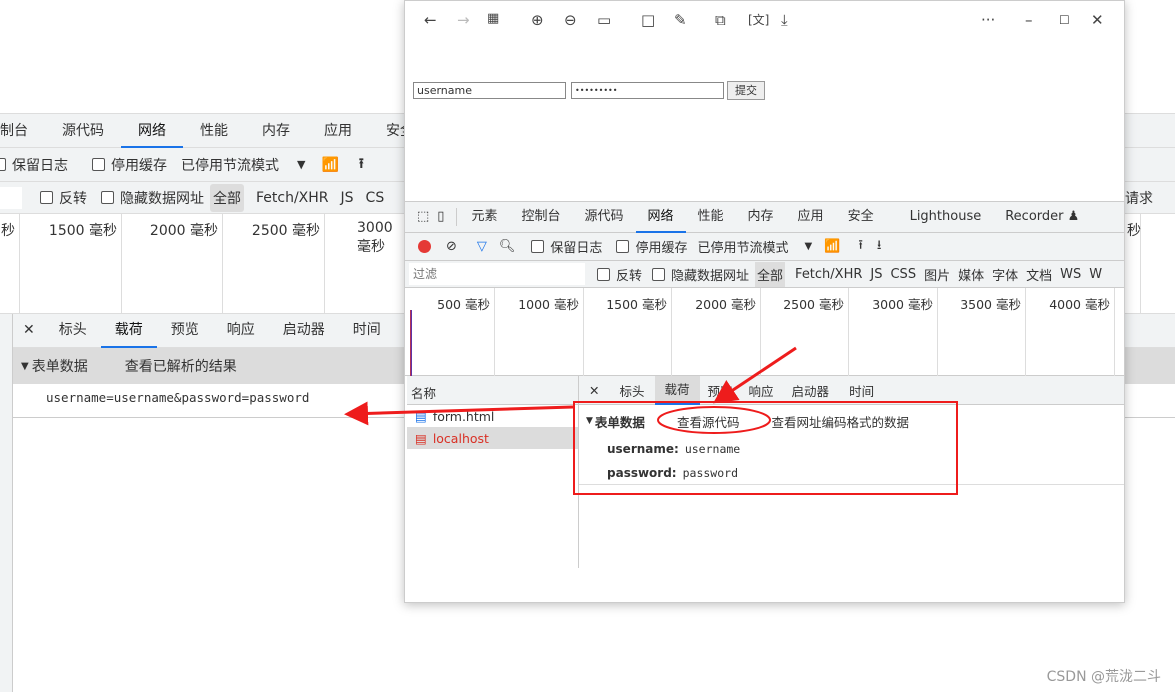 This screenshot has width=1175, height=692. I want to click on annotation-ellipse, so click(714, 420).